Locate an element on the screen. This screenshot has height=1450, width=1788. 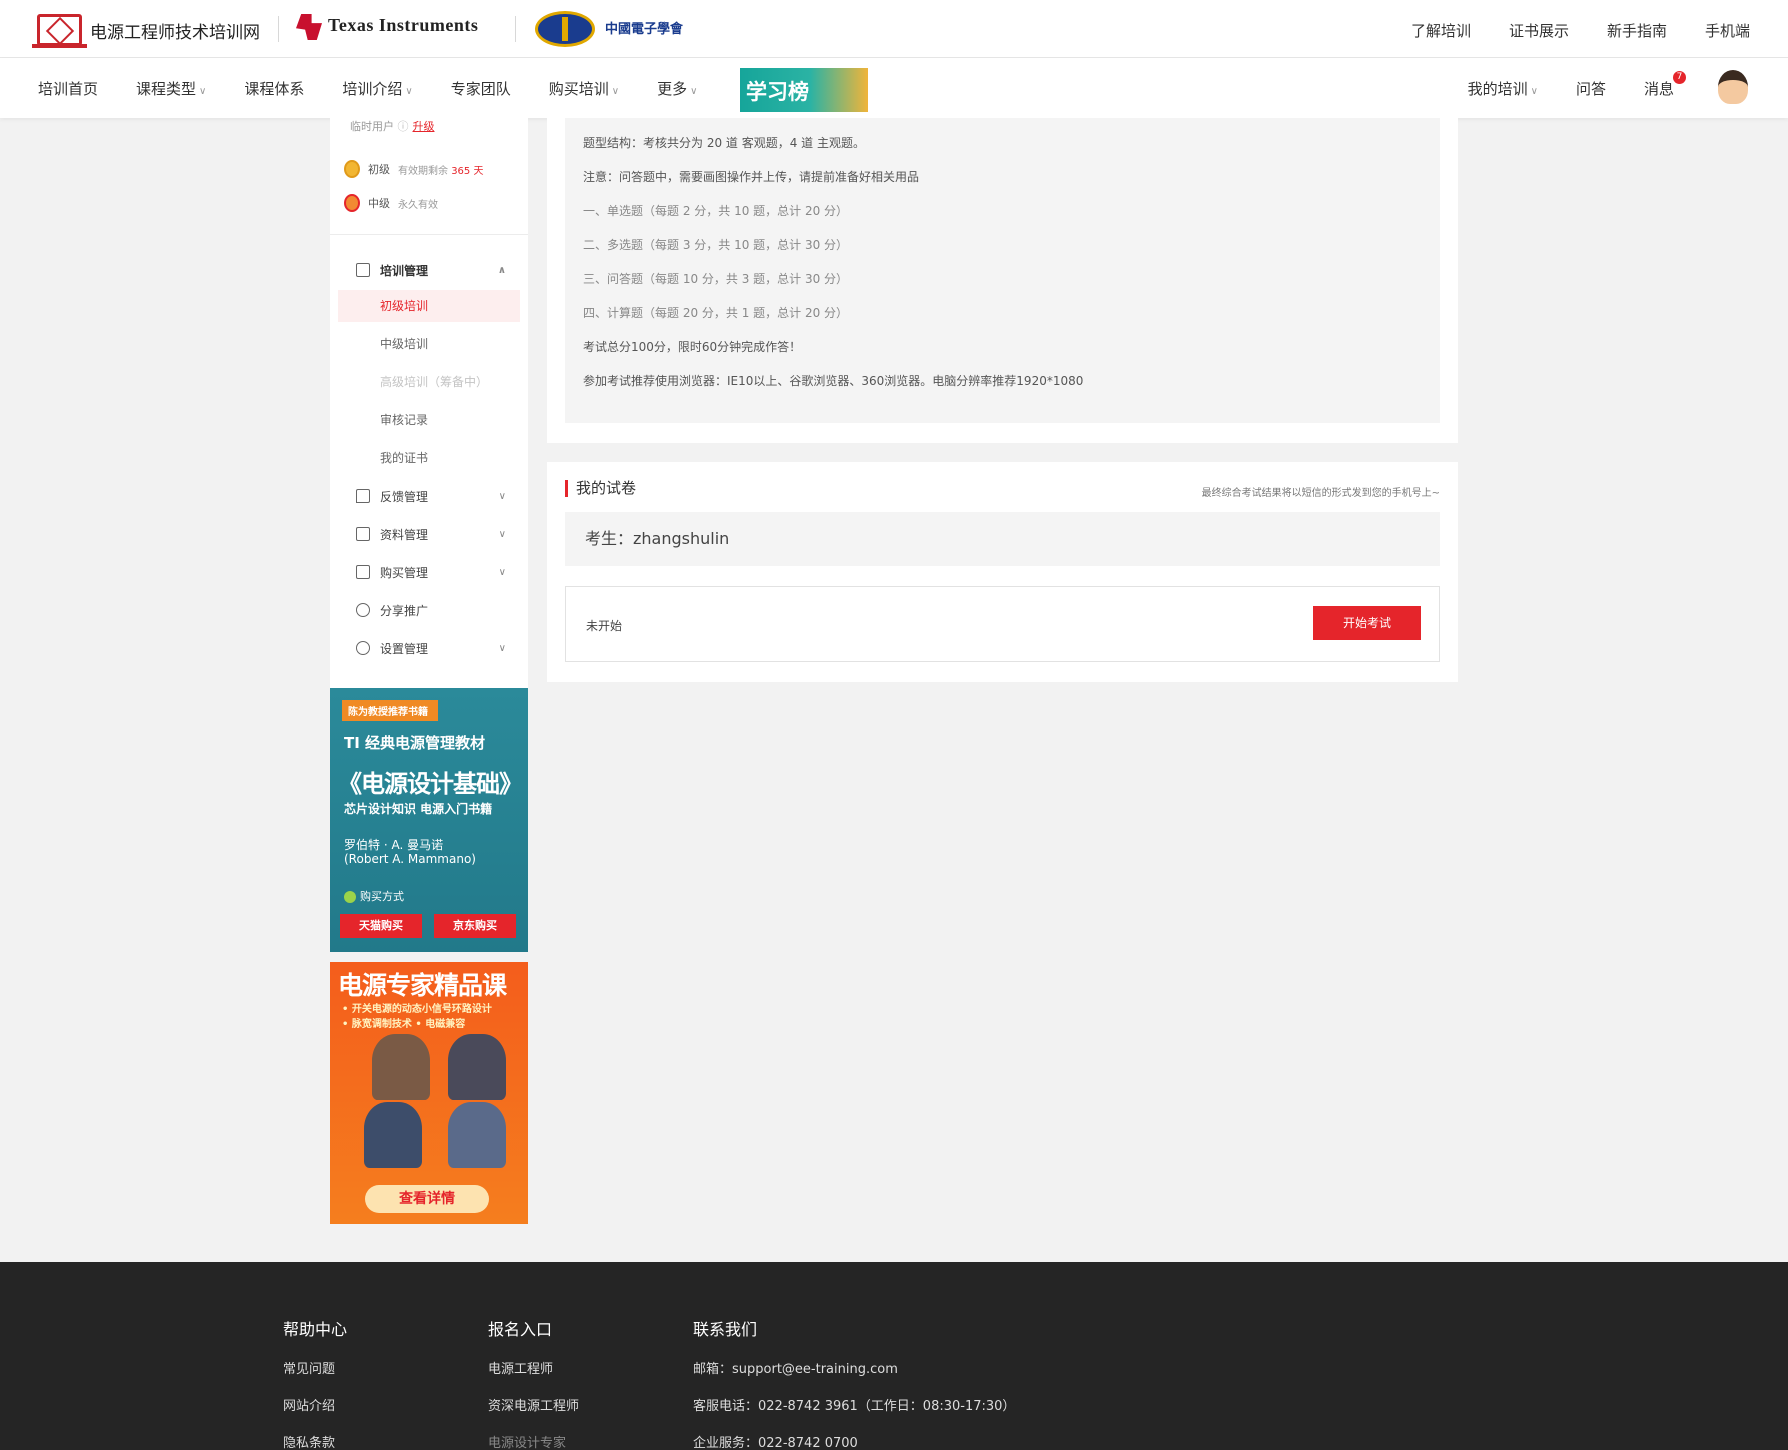
sidebar-item-intermediate-training: 中级培训 is located at coordinates (429, 344).